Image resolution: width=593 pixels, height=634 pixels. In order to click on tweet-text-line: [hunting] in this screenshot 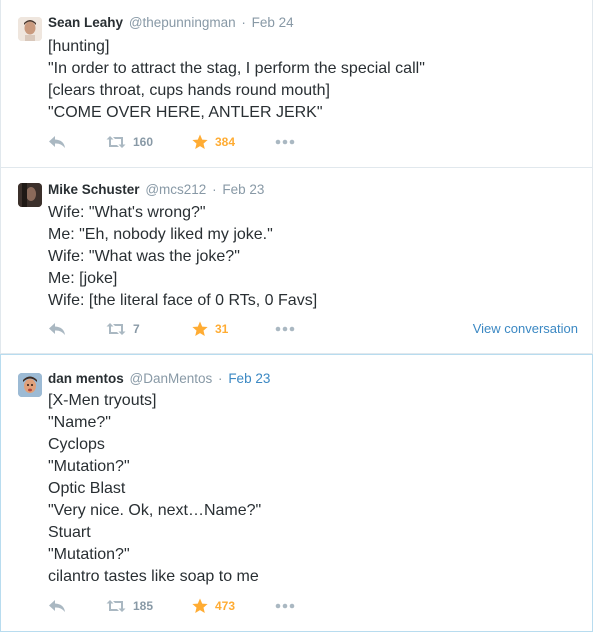, I will do `click(79, 46)`.